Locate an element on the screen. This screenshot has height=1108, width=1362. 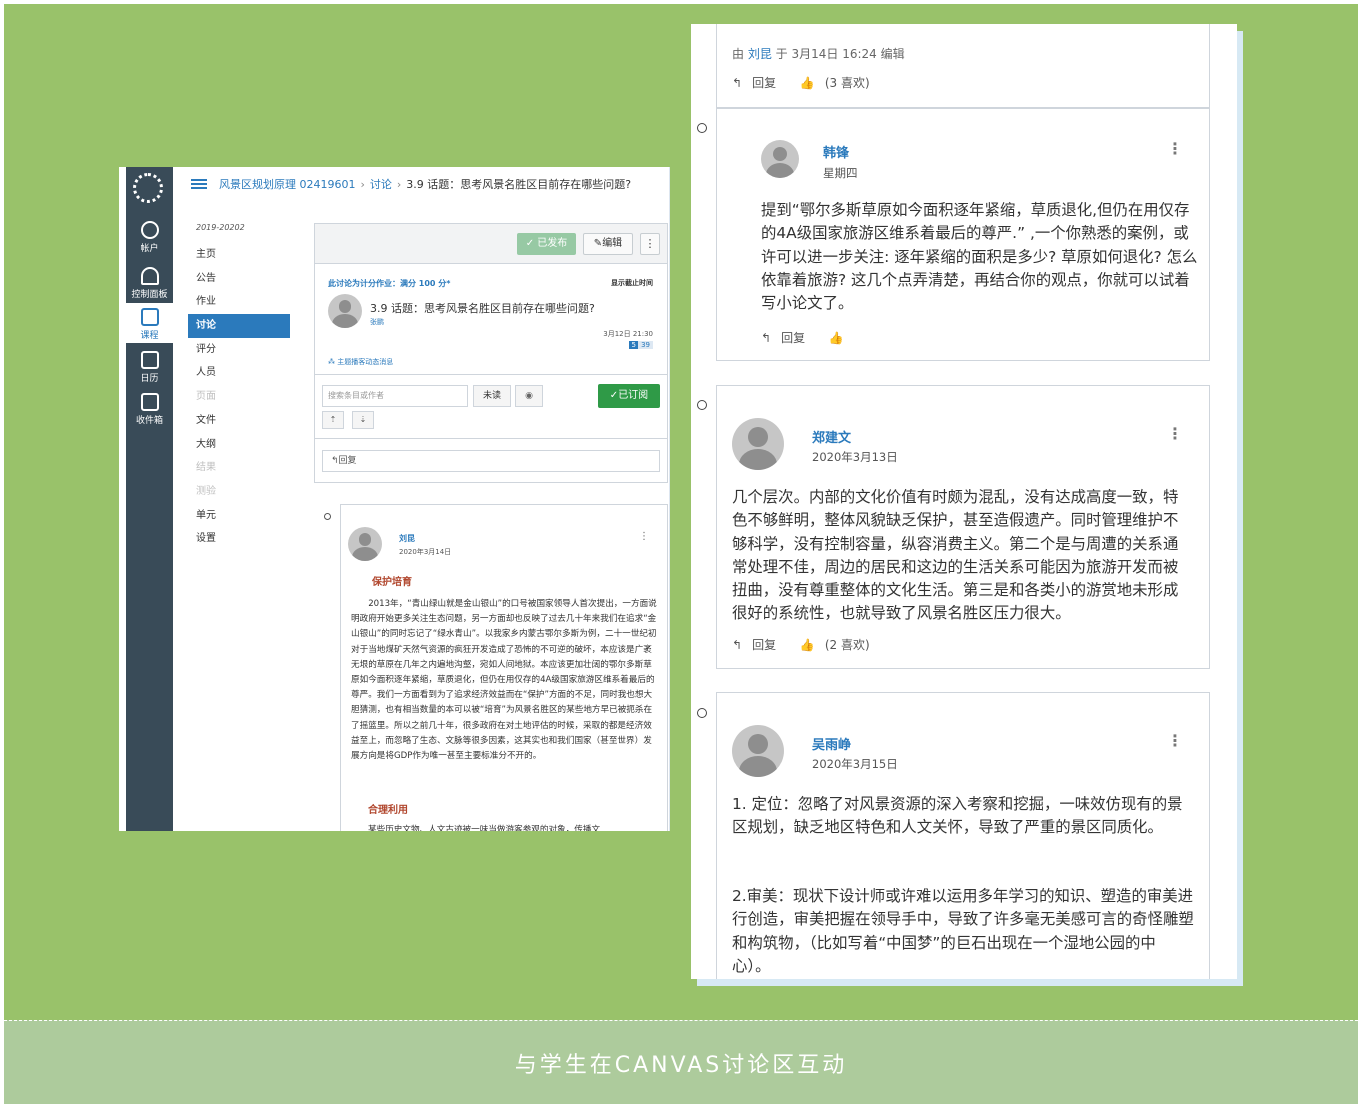
caption: 与学生在CANVAS讨论区互动 is located at coordinates (681, 1065).